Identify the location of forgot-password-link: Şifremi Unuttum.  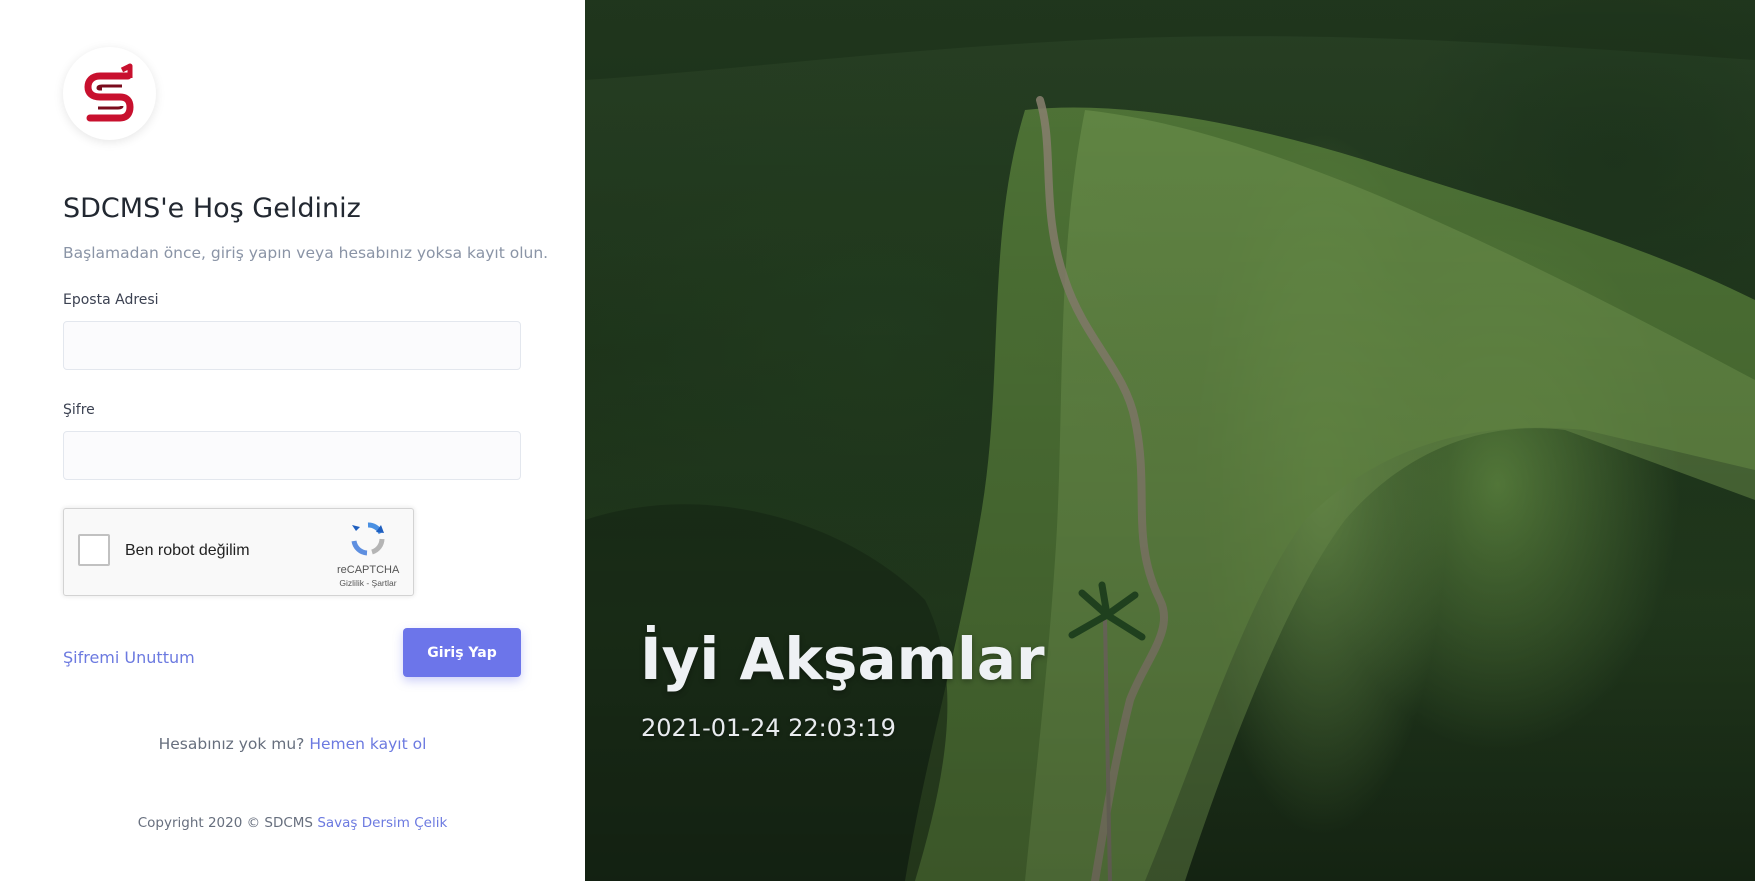
(129, 657).